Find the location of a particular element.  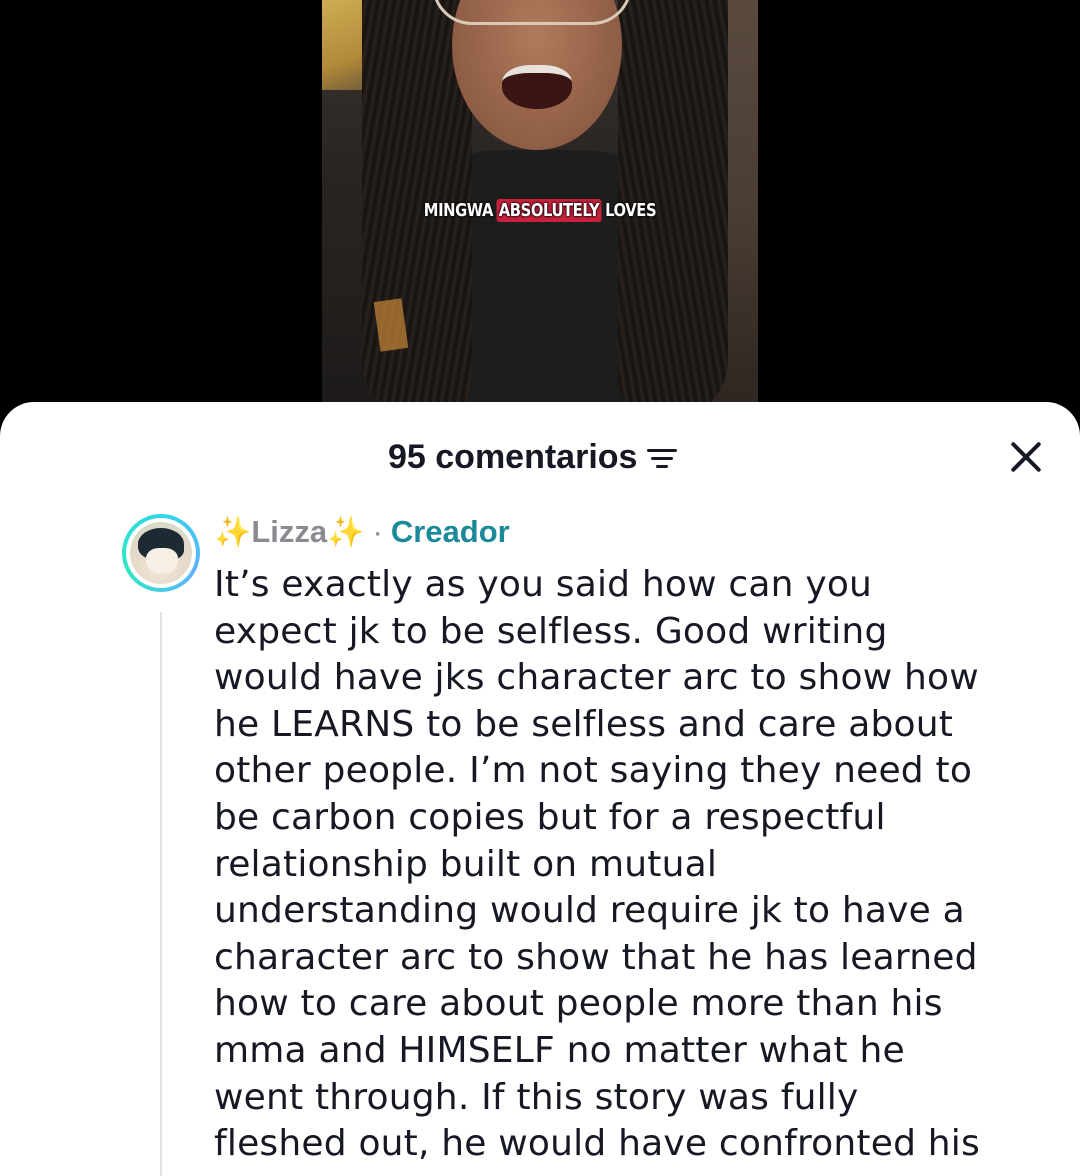

comment-text-line: understanding would require jk to have a is located at coordinates (589, 911).